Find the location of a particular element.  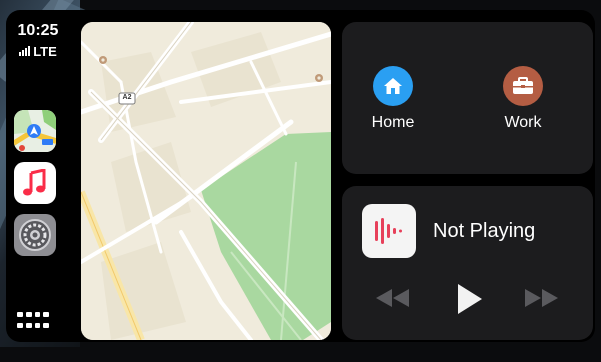

next-button is located at coordinates (541, 300).